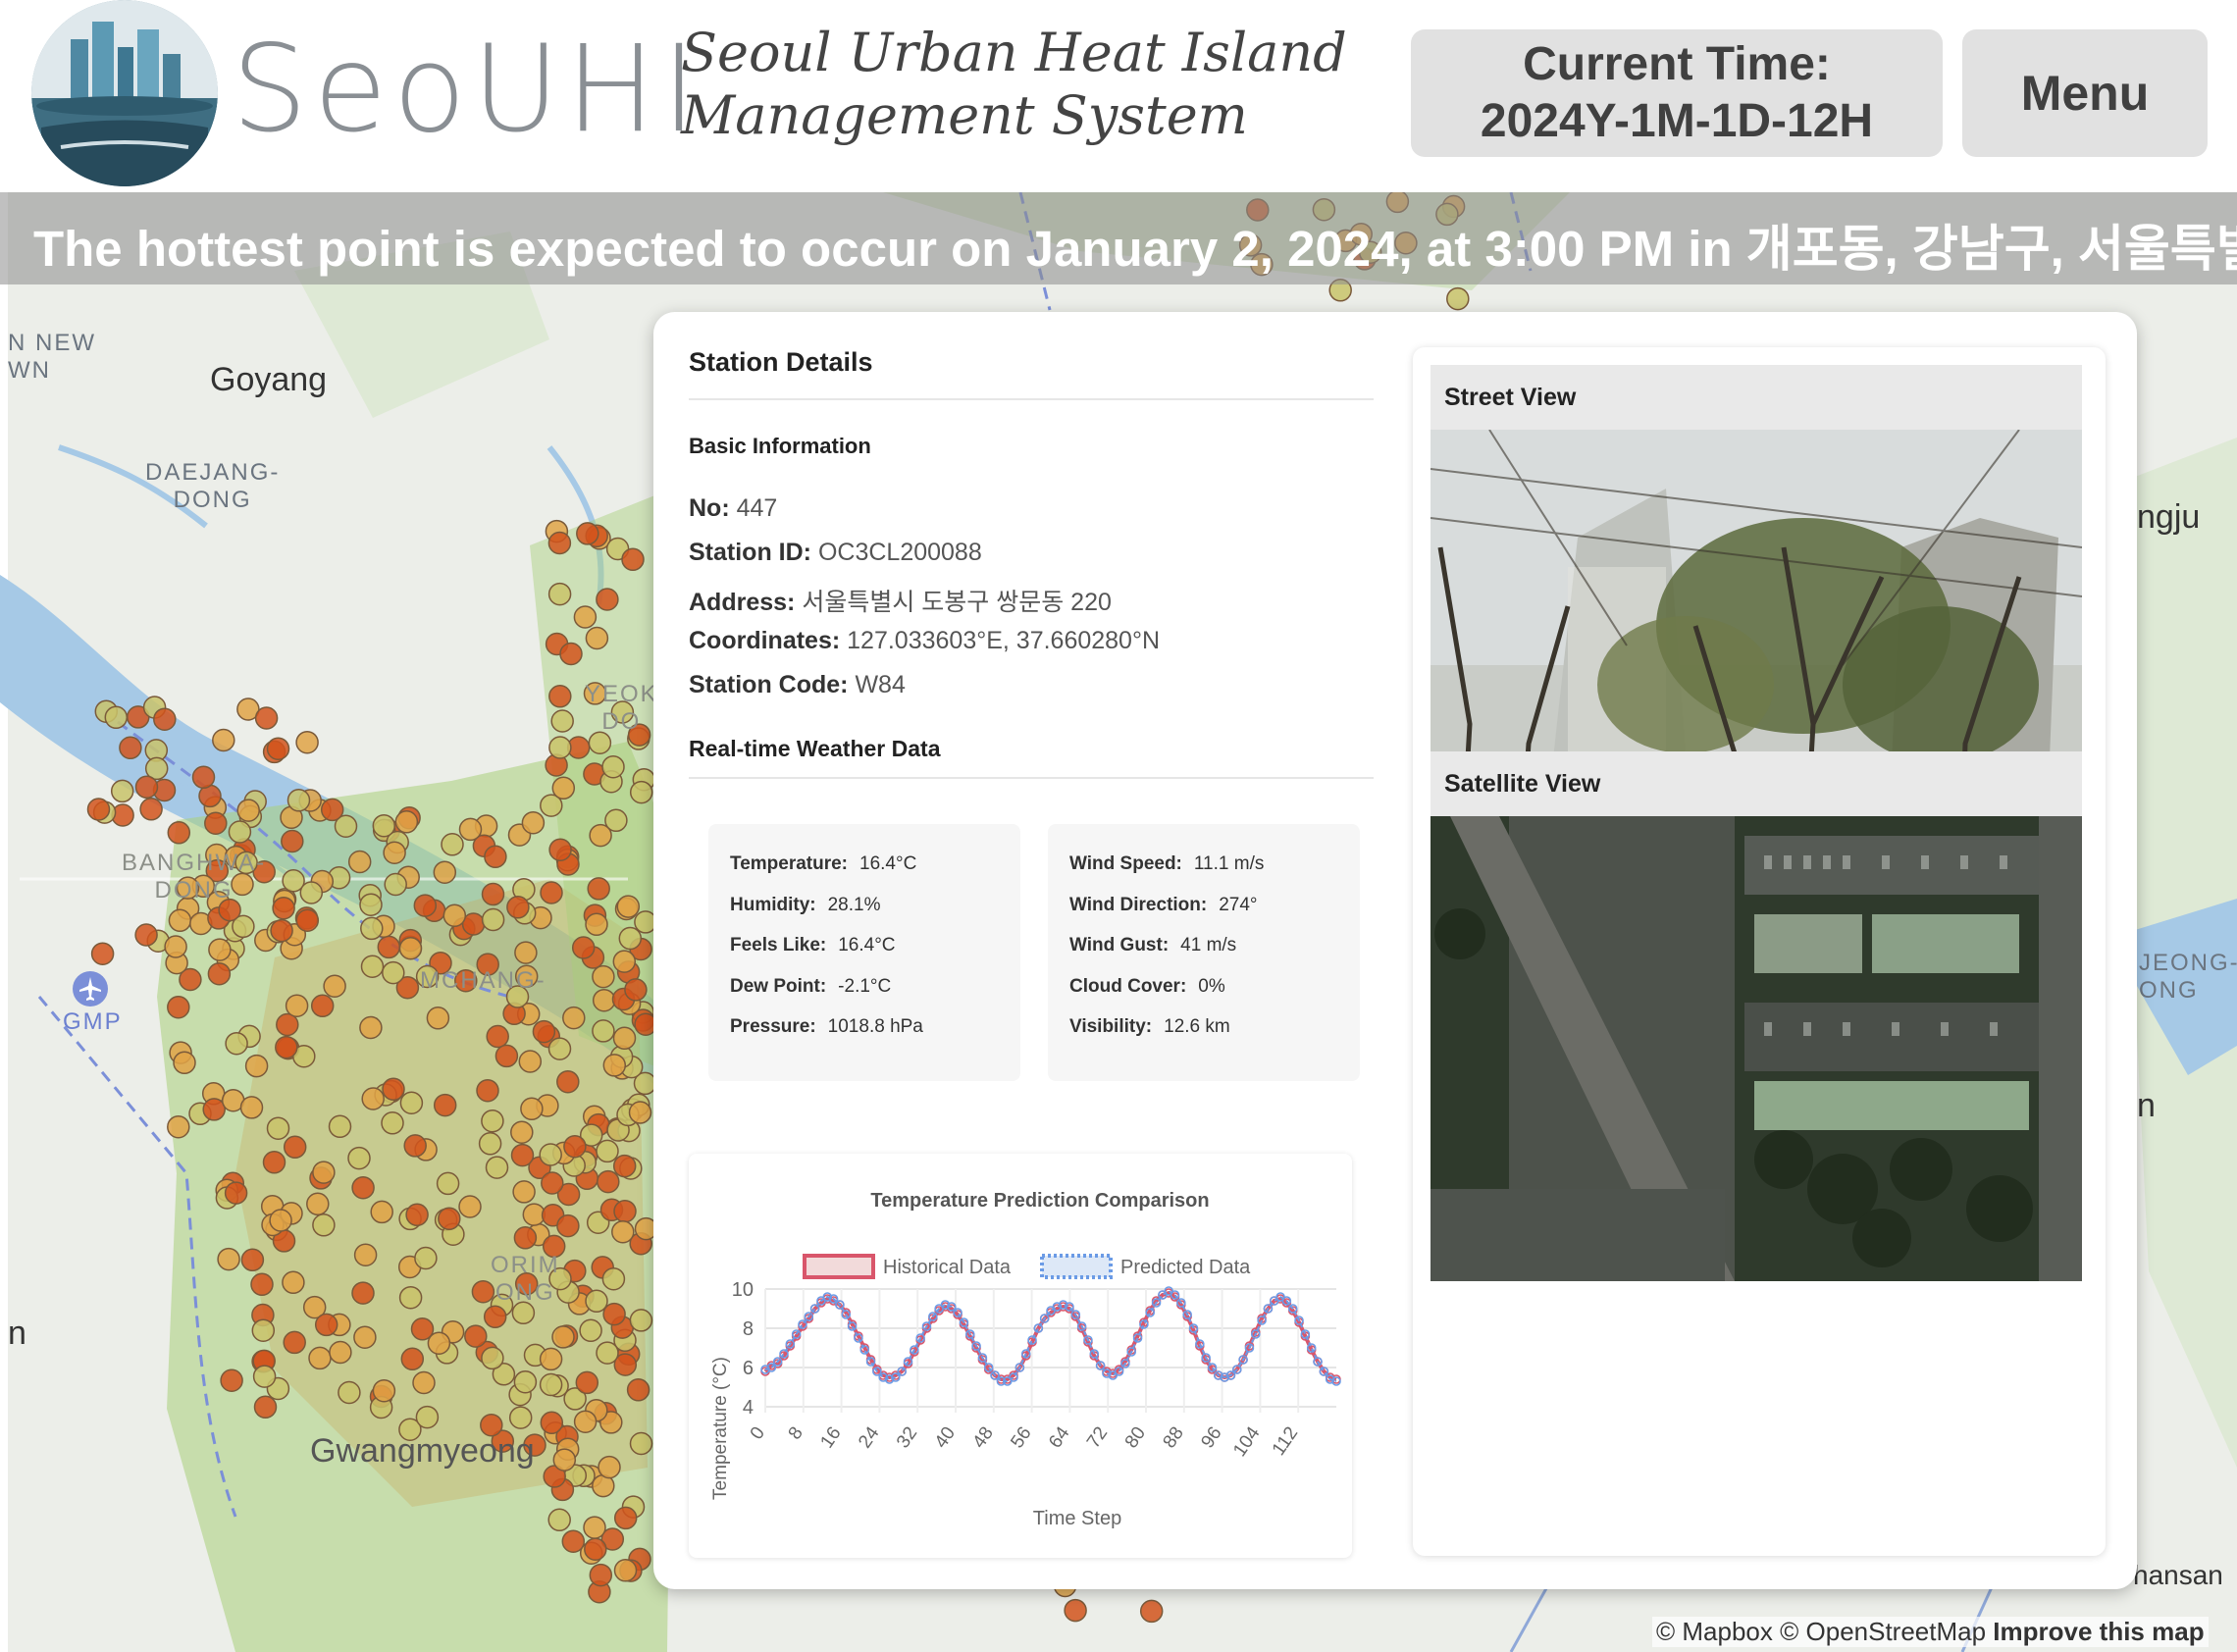 The image size is (2237, 1652). Describe the element at coordinates (839, 1267) in the screenshot. I see `legend-historical-swatch` at that location.